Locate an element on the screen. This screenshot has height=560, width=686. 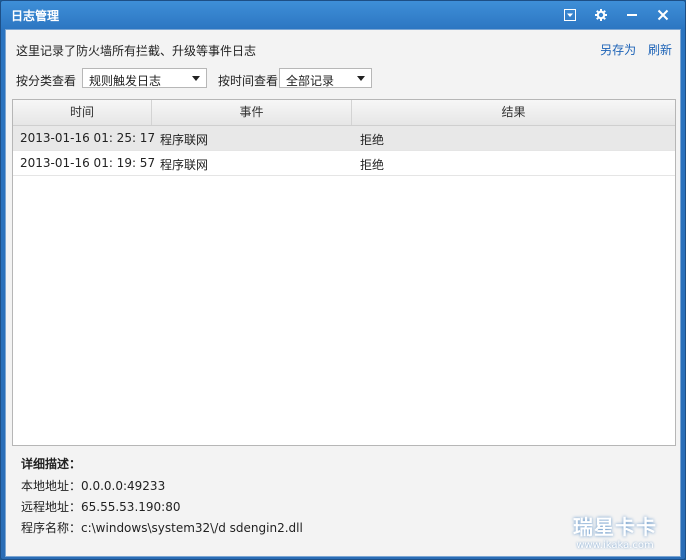
column-header-event: 事件 is located at coordinates (252, 112).